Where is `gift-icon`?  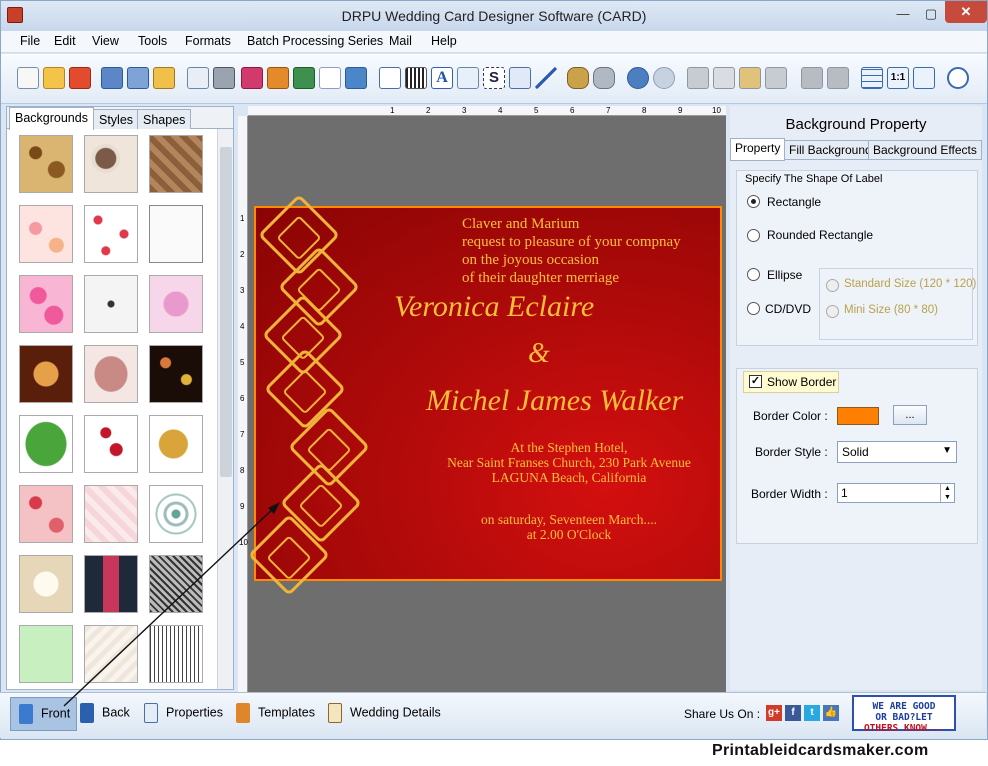
gift-icon is located at coordinates (278, 78).